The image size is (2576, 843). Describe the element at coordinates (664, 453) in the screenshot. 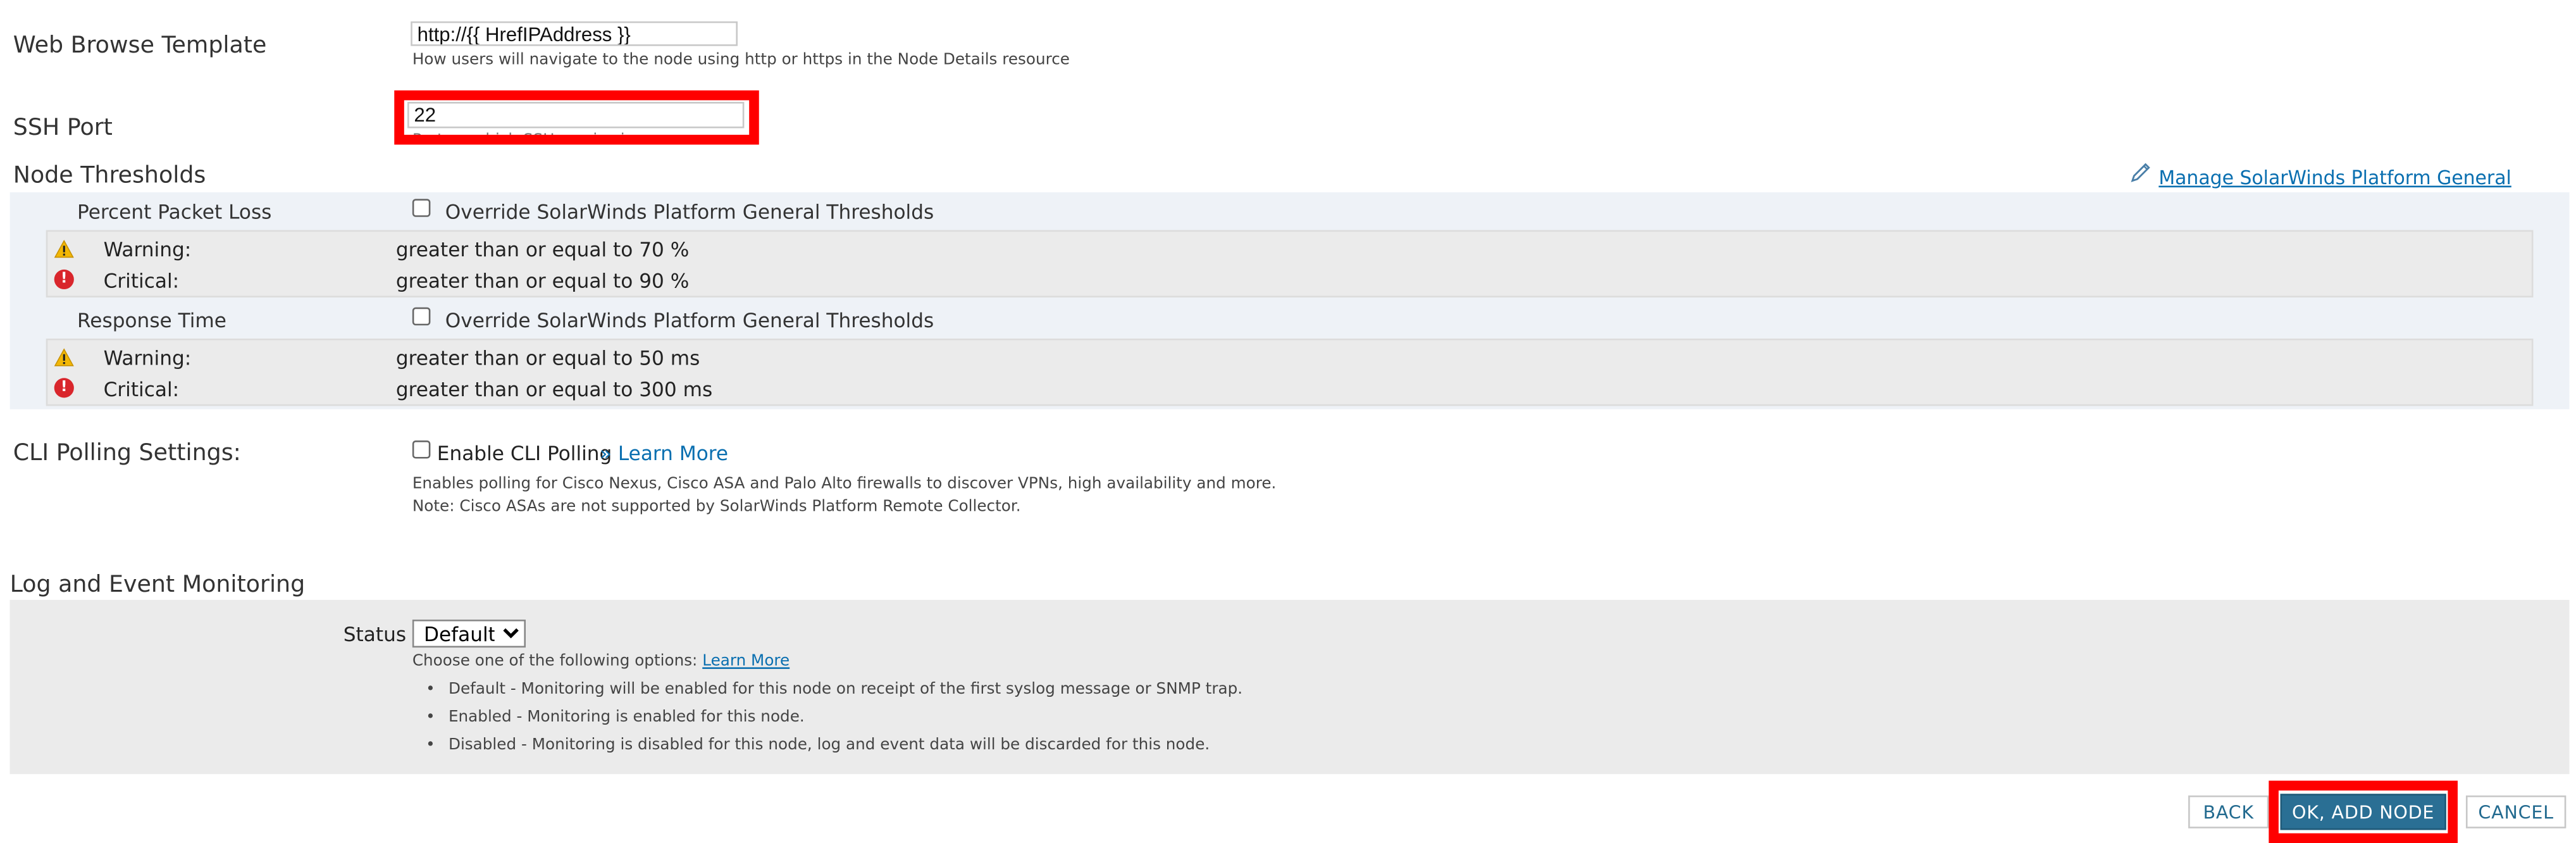

I see `cli-learn-more-link: » Learn More` at that location.